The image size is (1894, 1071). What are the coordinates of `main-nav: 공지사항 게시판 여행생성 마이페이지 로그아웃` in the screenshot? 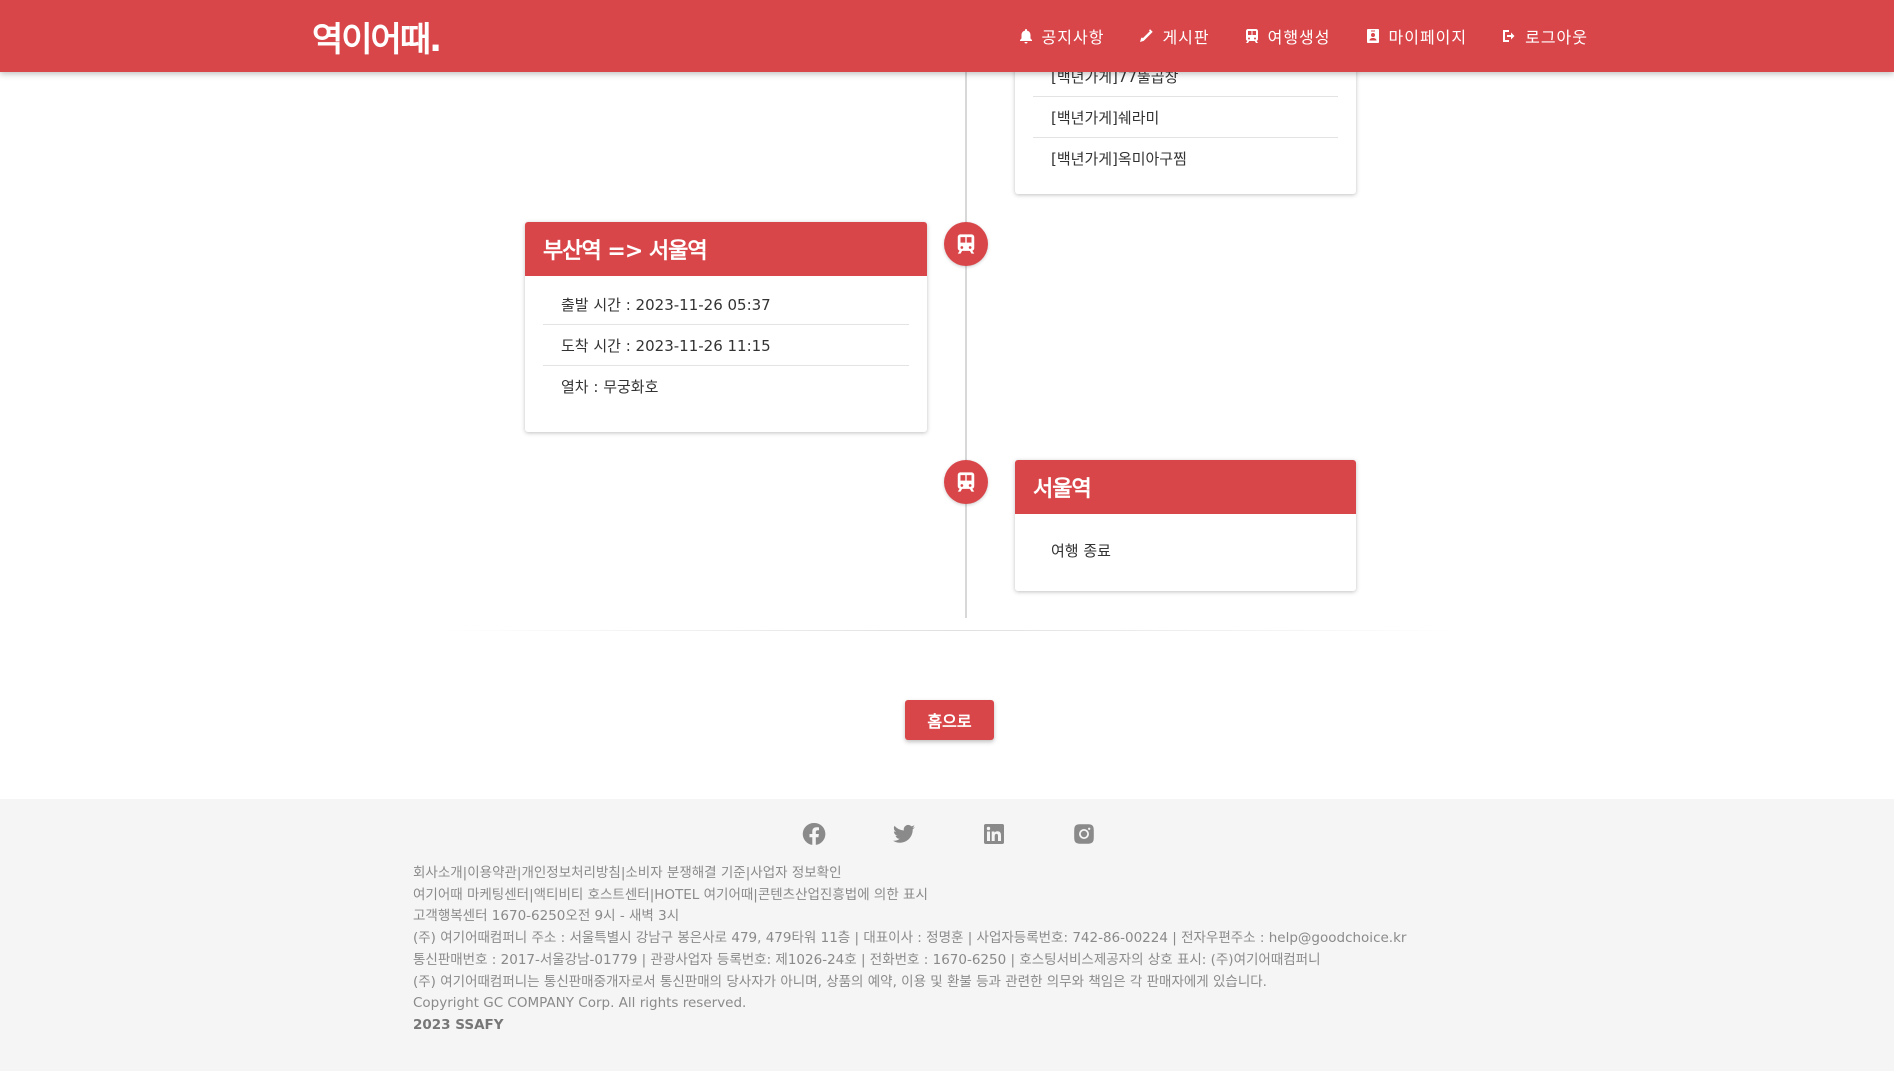 It's located at (1286, 36).